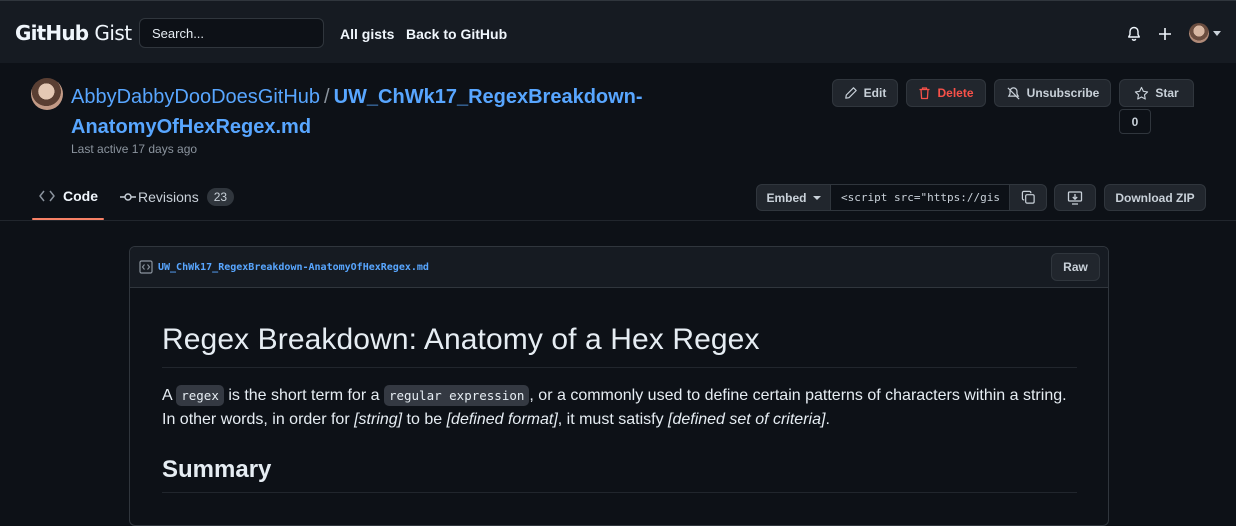 The width and height of the screenshot is (1236, 526). I want to click on tab-code-label: Code, so click(80, 196).